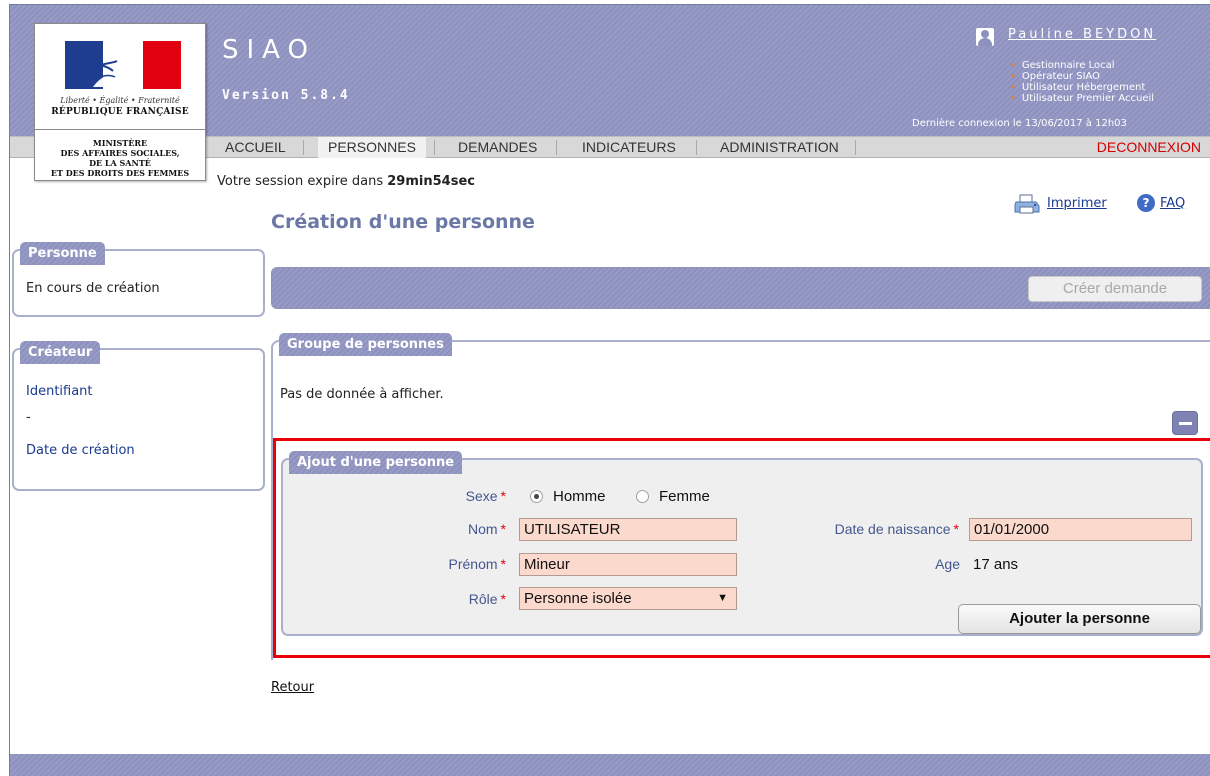 The height and width of the screenshot is (776, 1210). Describe the element at coordinates (779, 147) in the screenshot. I see `nav-administration: ADMINISTRATION` at that location.